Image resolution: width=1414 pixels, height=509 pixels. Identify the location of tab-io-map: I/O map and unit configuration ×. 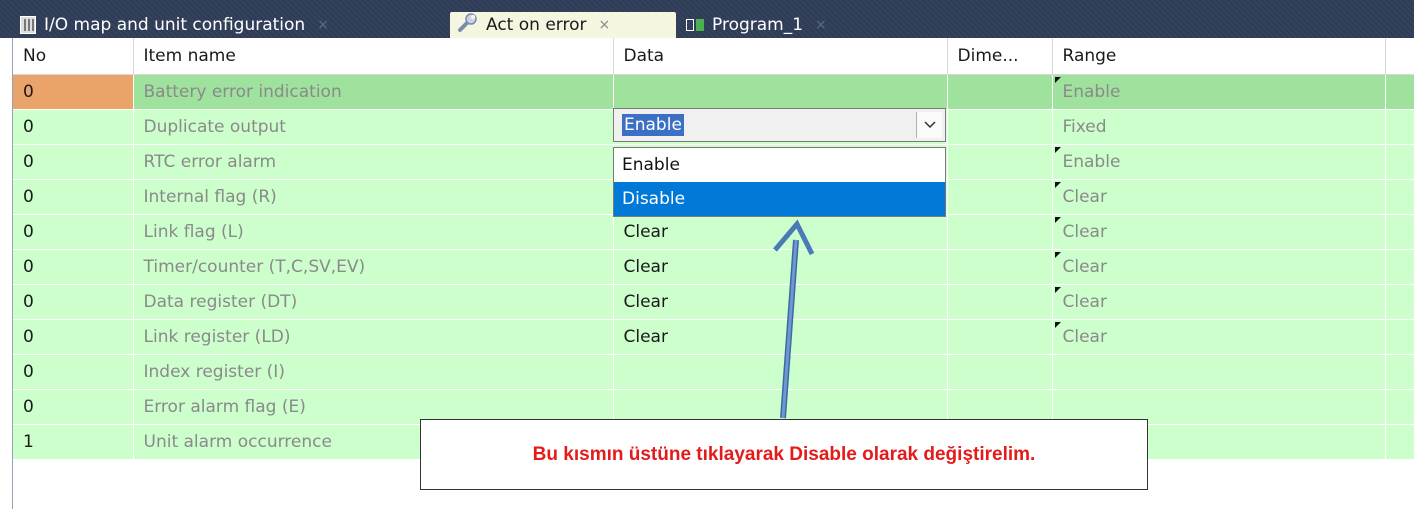
(224, 25).